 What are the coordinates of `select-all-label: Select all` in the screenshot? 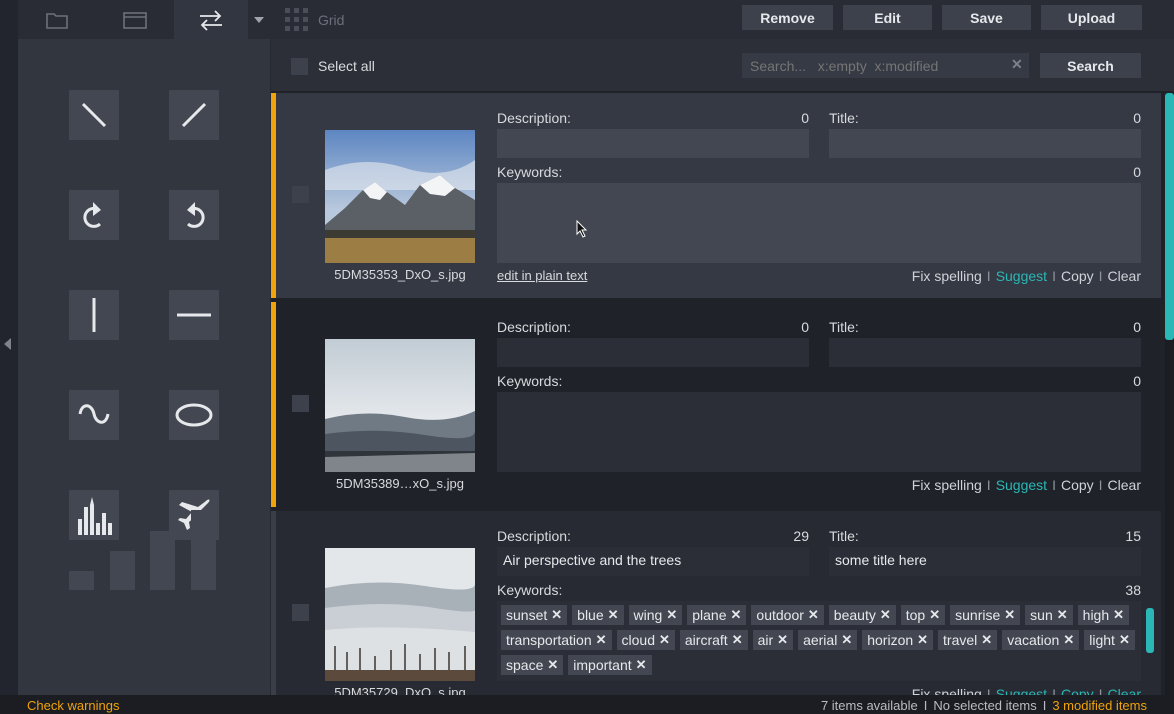 It's located at (346, 66).